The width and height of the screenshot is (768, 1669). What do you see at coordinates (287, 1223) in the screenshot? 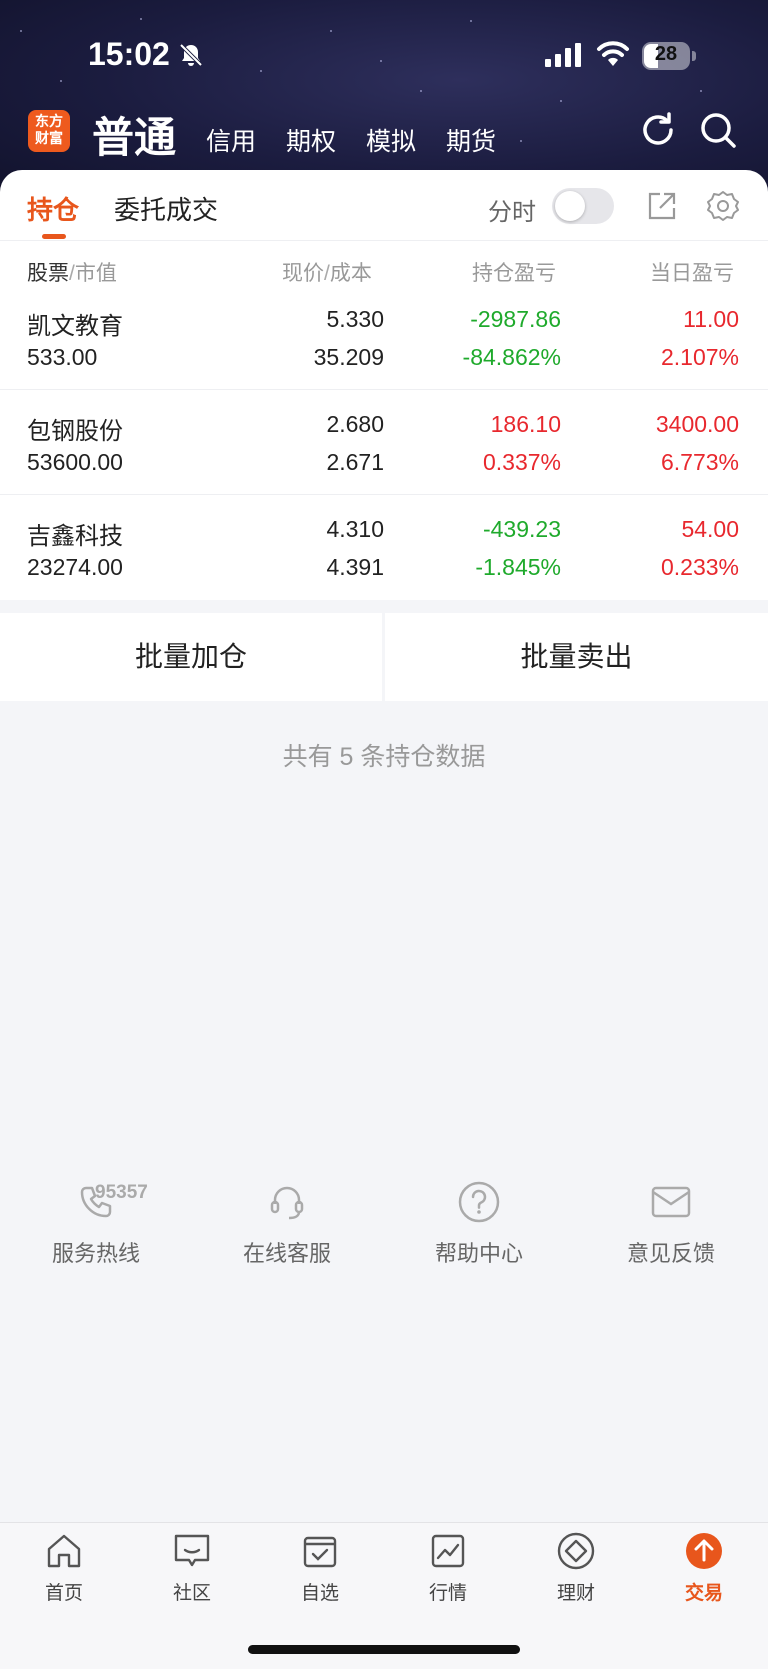
I see `service-online-support: 在线客服` at bounding box center [287, 1223].